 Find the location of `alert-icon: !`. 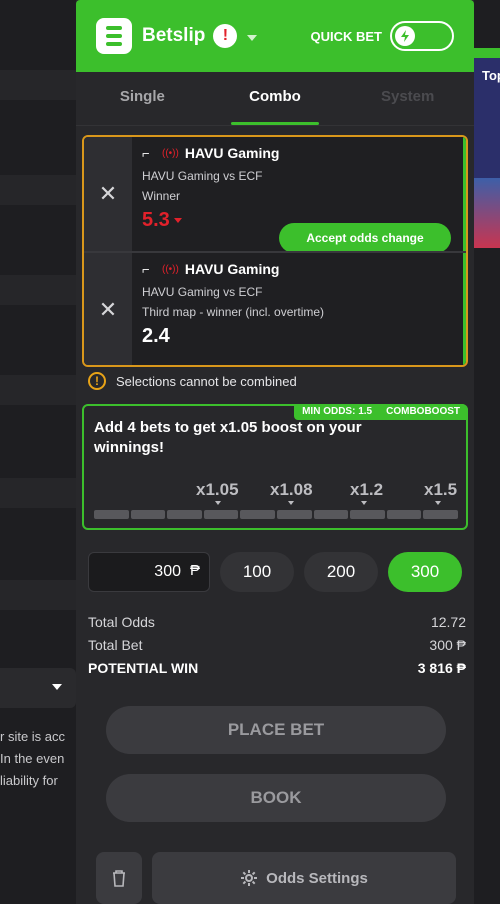

alert-icon: ! is located at coordinates (225, 36).